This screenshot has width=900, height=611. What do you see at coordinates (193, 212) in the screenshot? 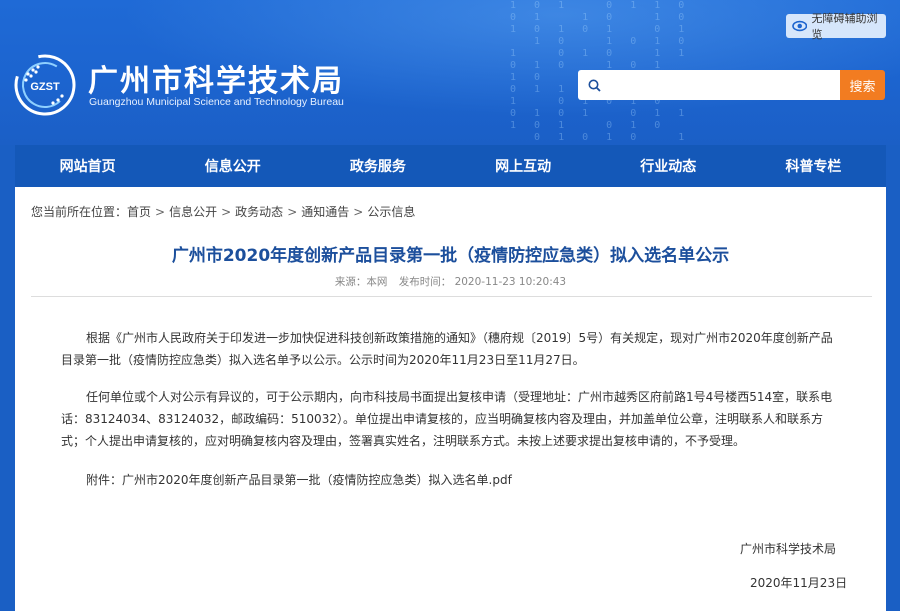
I see `breadcrumb-info-disclosure: 信息公开` at bounding box center [193, 212].